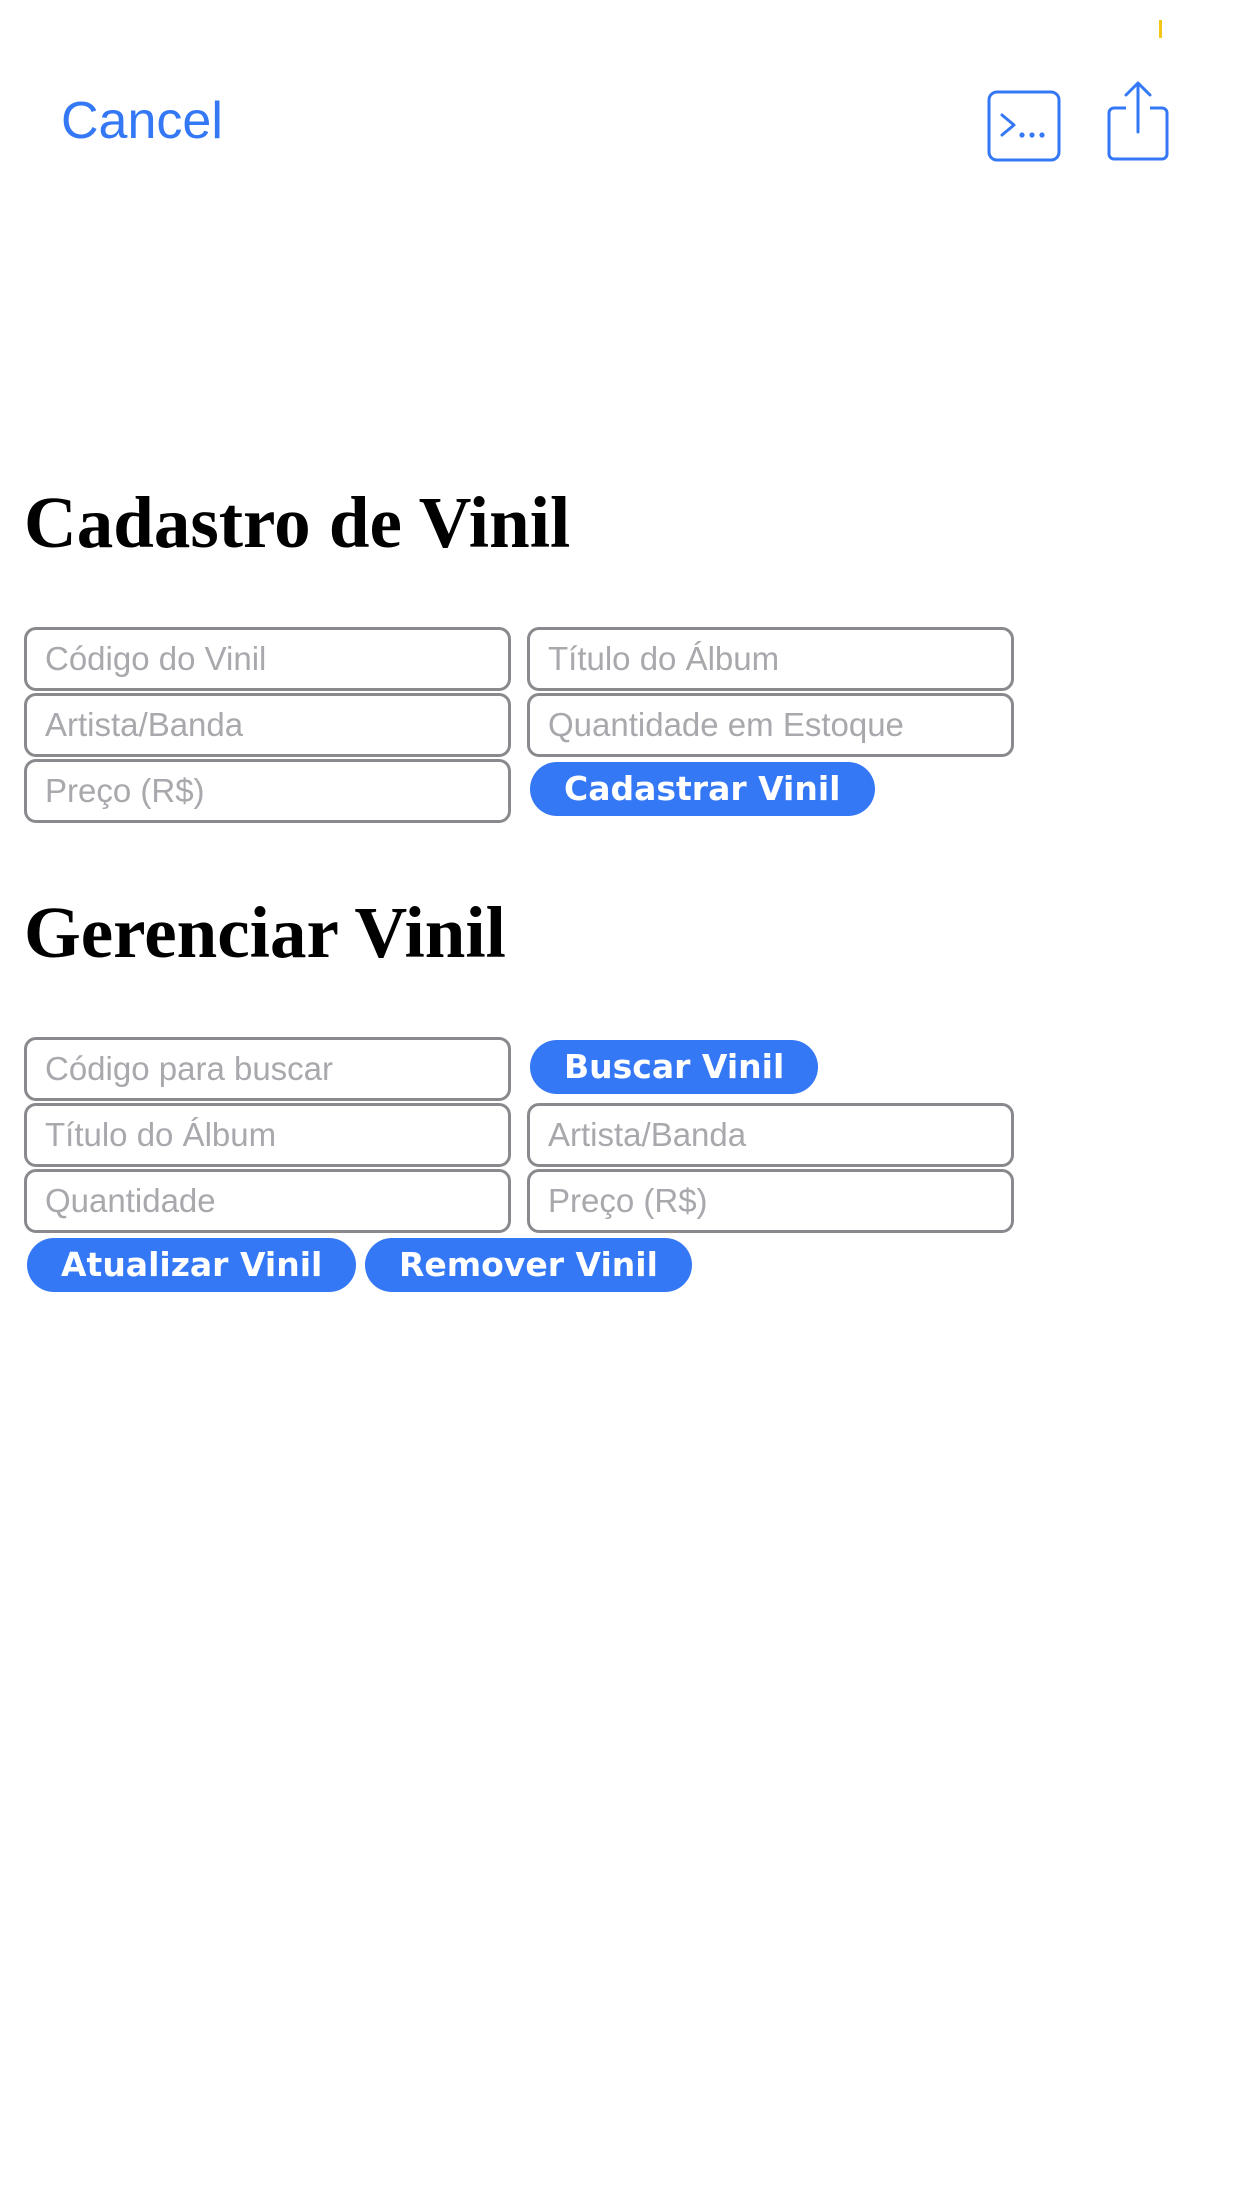  What do you see at coordinates (770, 725) in the screenshot?
I see `quantidade-estoque-input` at bounding box center [770, 725].